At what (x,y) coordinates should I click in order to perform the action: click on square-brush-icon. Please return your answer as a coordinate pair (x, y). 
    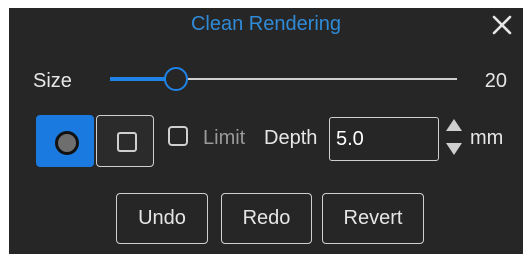
    Looking at the image, I should click on (127, 142).